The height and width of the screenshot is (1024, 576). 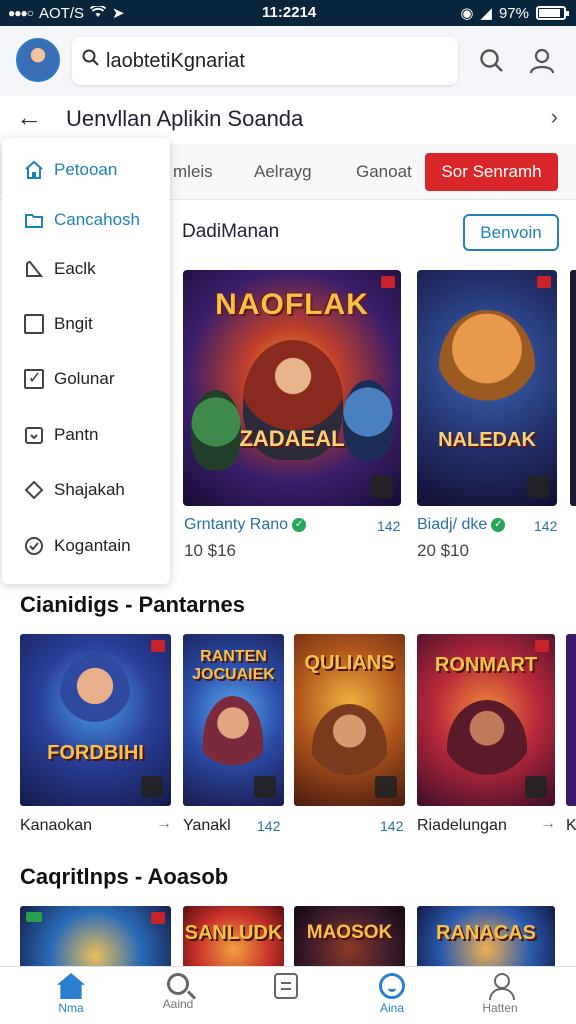 I want to click on menu-item-8: Kogantain, so click(x=77, y=546).